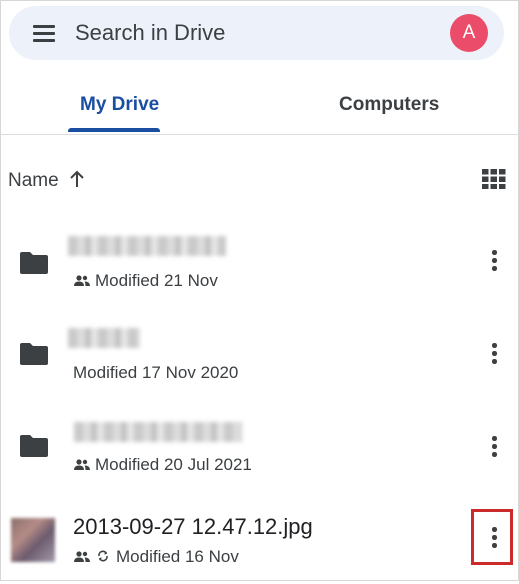  What do you see at coordinates (119, 105) in the screenshot?
I see `tab-my-drive: My Drive` at bounding box center [119, 105].